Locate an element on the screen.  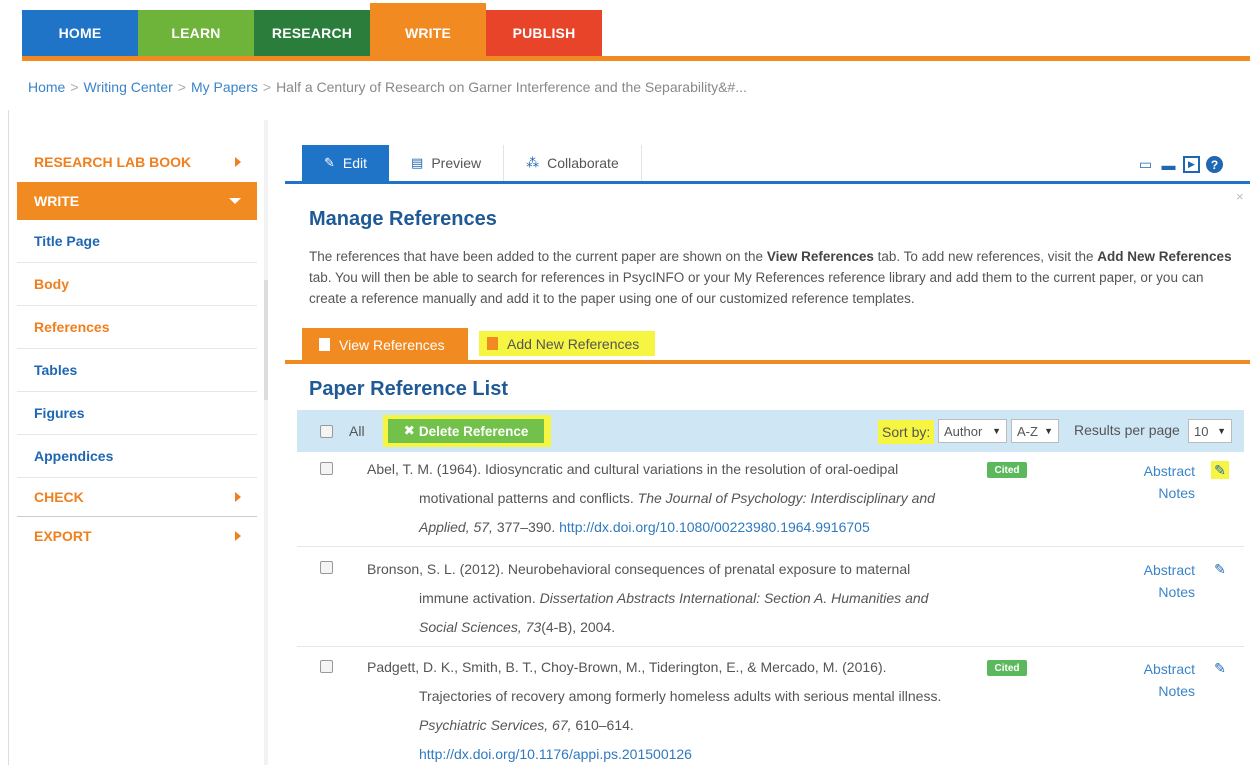
sidebar-write: WRITE is located at coordinates (137, 201).